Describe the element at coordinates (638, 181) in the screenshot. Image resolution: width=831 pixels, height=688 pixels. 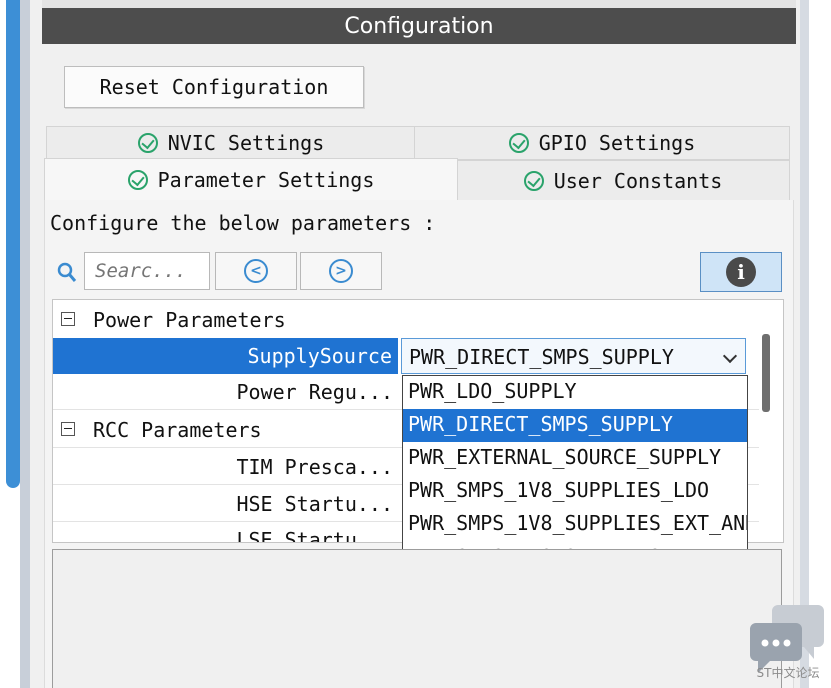
I see `tab-label: User Constants` at that location.